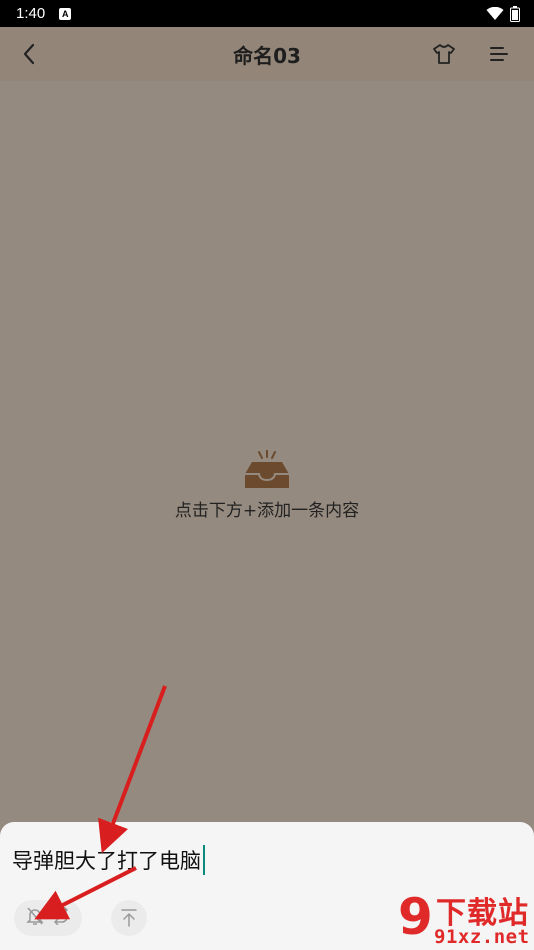  Describe the element at coordinates (482, 937) in the screenshot. I see `watermark-url: 91xz.net` at that location.